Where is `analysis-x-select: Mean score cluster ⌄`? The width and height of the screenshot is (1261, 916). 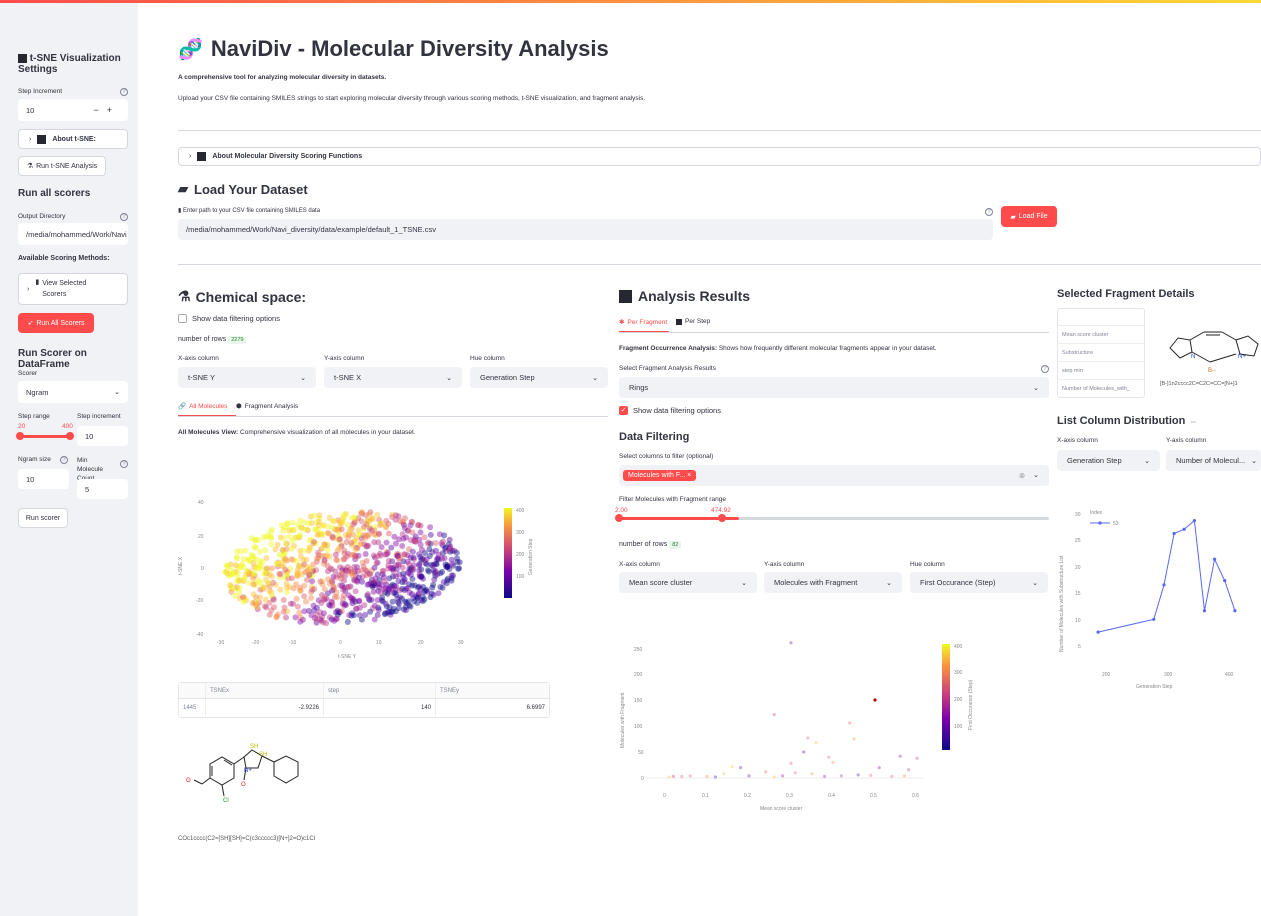
analysis-x-select: Mean score cluster ⌄ is located at coordinates (688, 582).